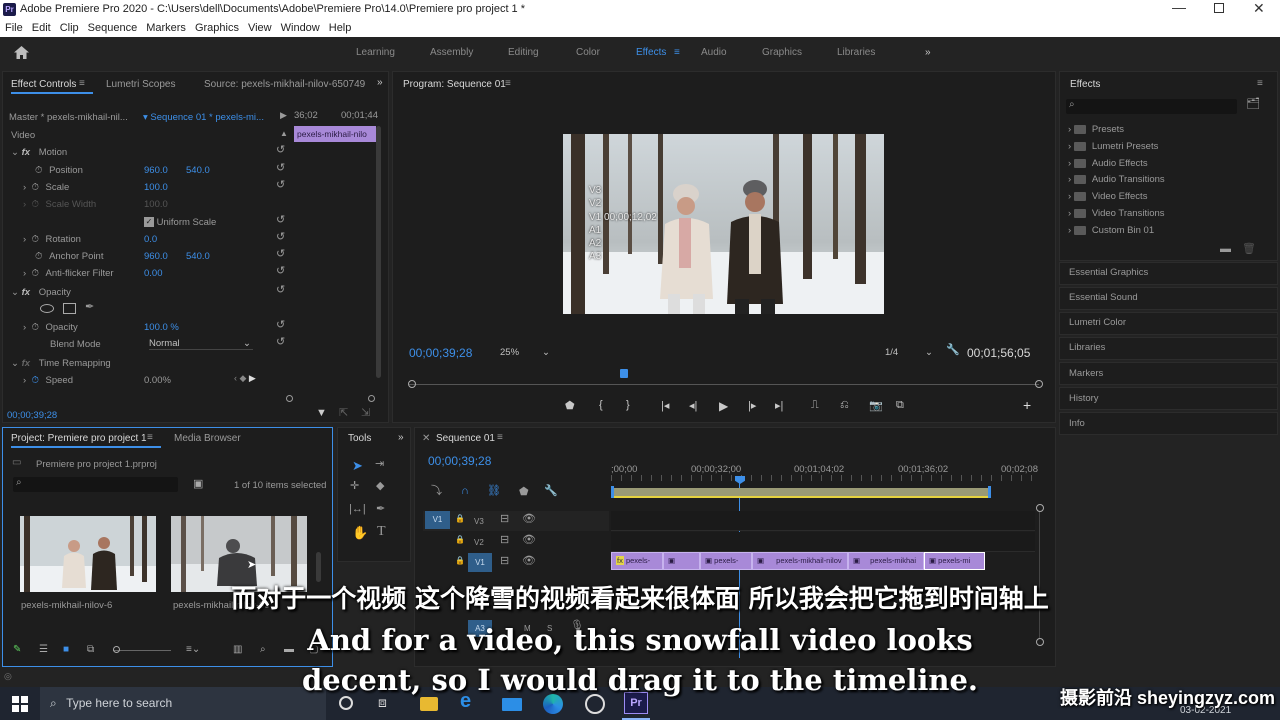 The width and height of the screenshot is (1280, 720). What do you see at coordinates (681, 561) in the screenshot?
I see `timeline-clip: ▣` at bounding box center [681, 561].